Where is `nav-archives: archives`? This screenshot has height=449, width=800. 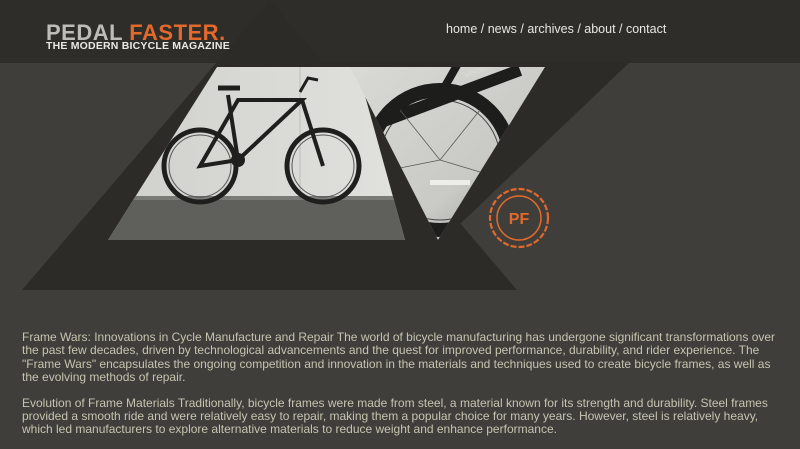 nav-archives: archives is located at coordinates (550, 29).